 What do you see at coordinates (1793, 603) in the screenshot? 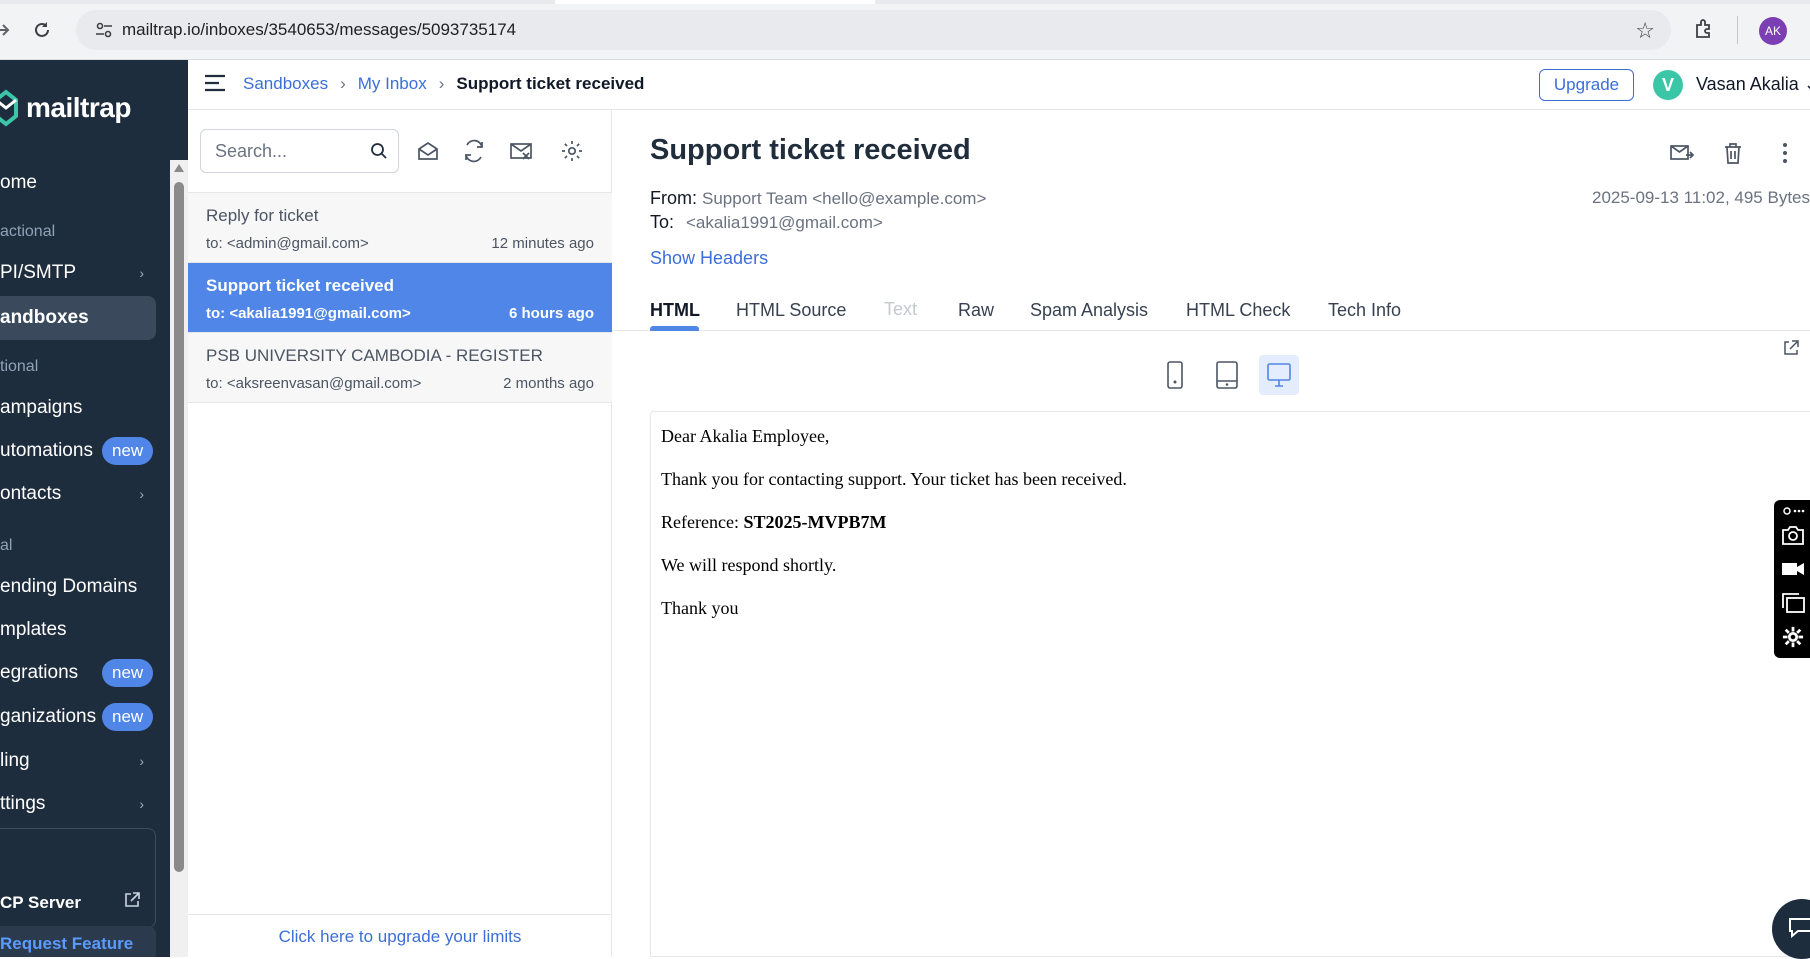
I see `screen-share-icon` at bounding box center [1793, 603].